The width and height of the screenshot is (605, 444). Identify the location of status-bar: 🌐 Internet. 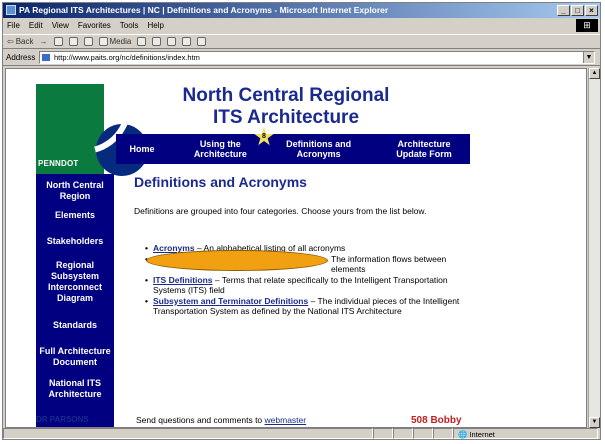
(301, 434).